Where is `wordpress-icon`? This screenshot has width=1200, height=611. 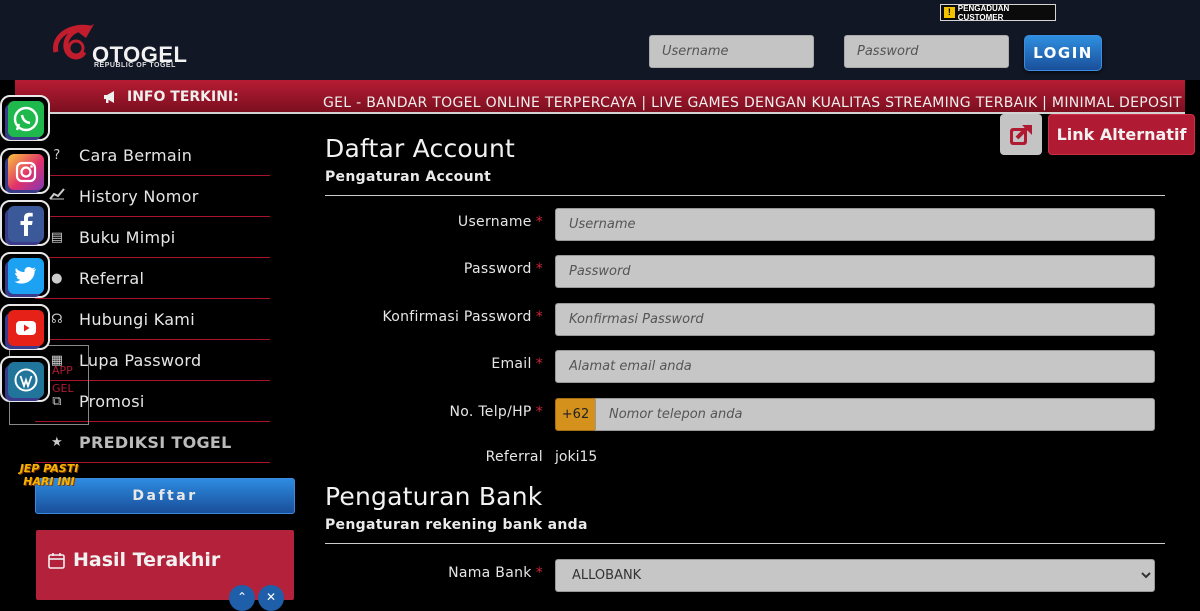 wordpress-icon is located at coordinates (26, 380).